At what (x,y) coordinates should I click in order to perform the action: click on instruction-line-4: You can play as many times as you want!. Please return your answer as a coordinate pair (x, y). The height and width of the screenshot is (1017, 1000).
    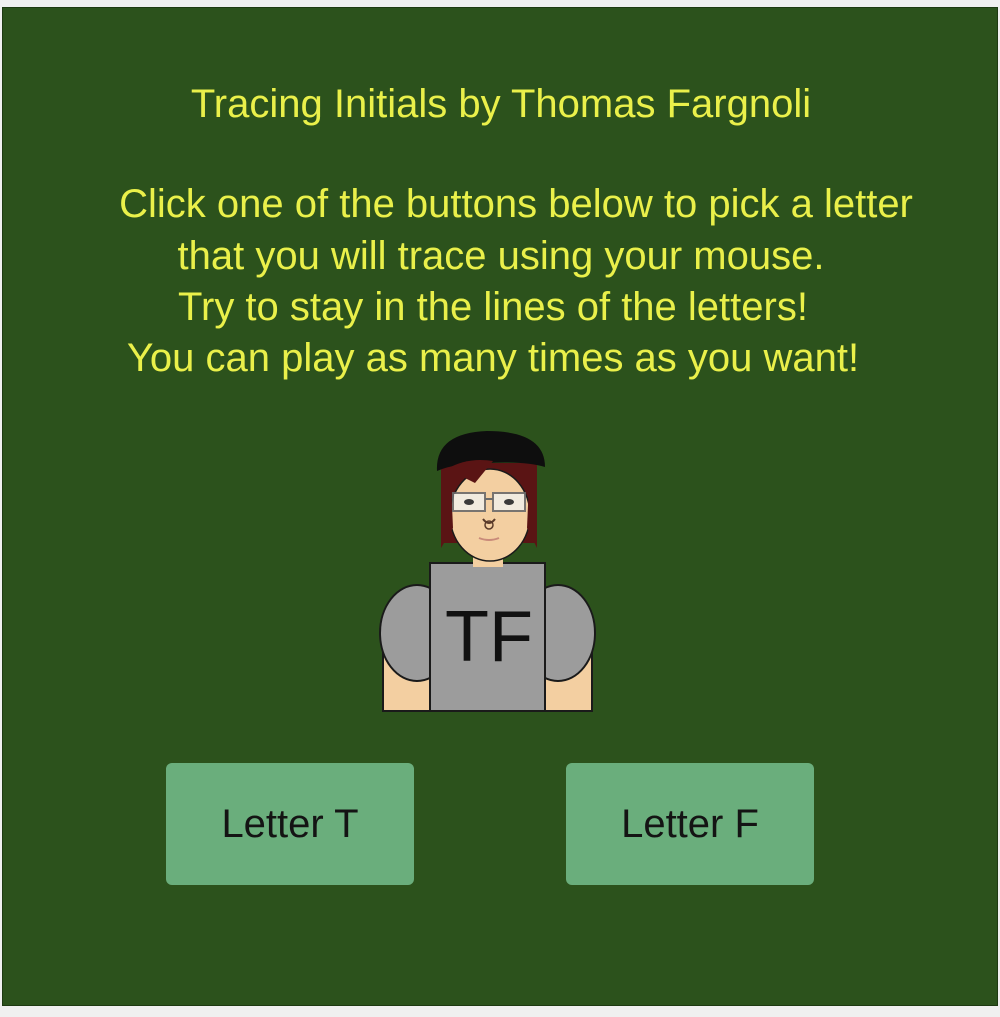
    Looking at the image, I should click on (493, 358).